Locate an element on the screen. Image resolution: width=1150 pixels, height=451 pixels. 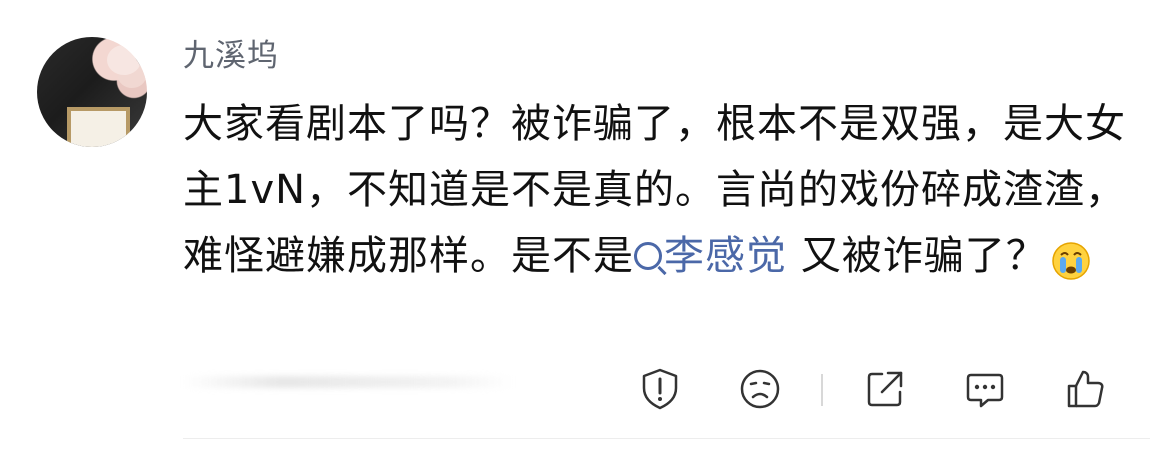
avatar-flower-decoration is located at coordinates (124, 60).